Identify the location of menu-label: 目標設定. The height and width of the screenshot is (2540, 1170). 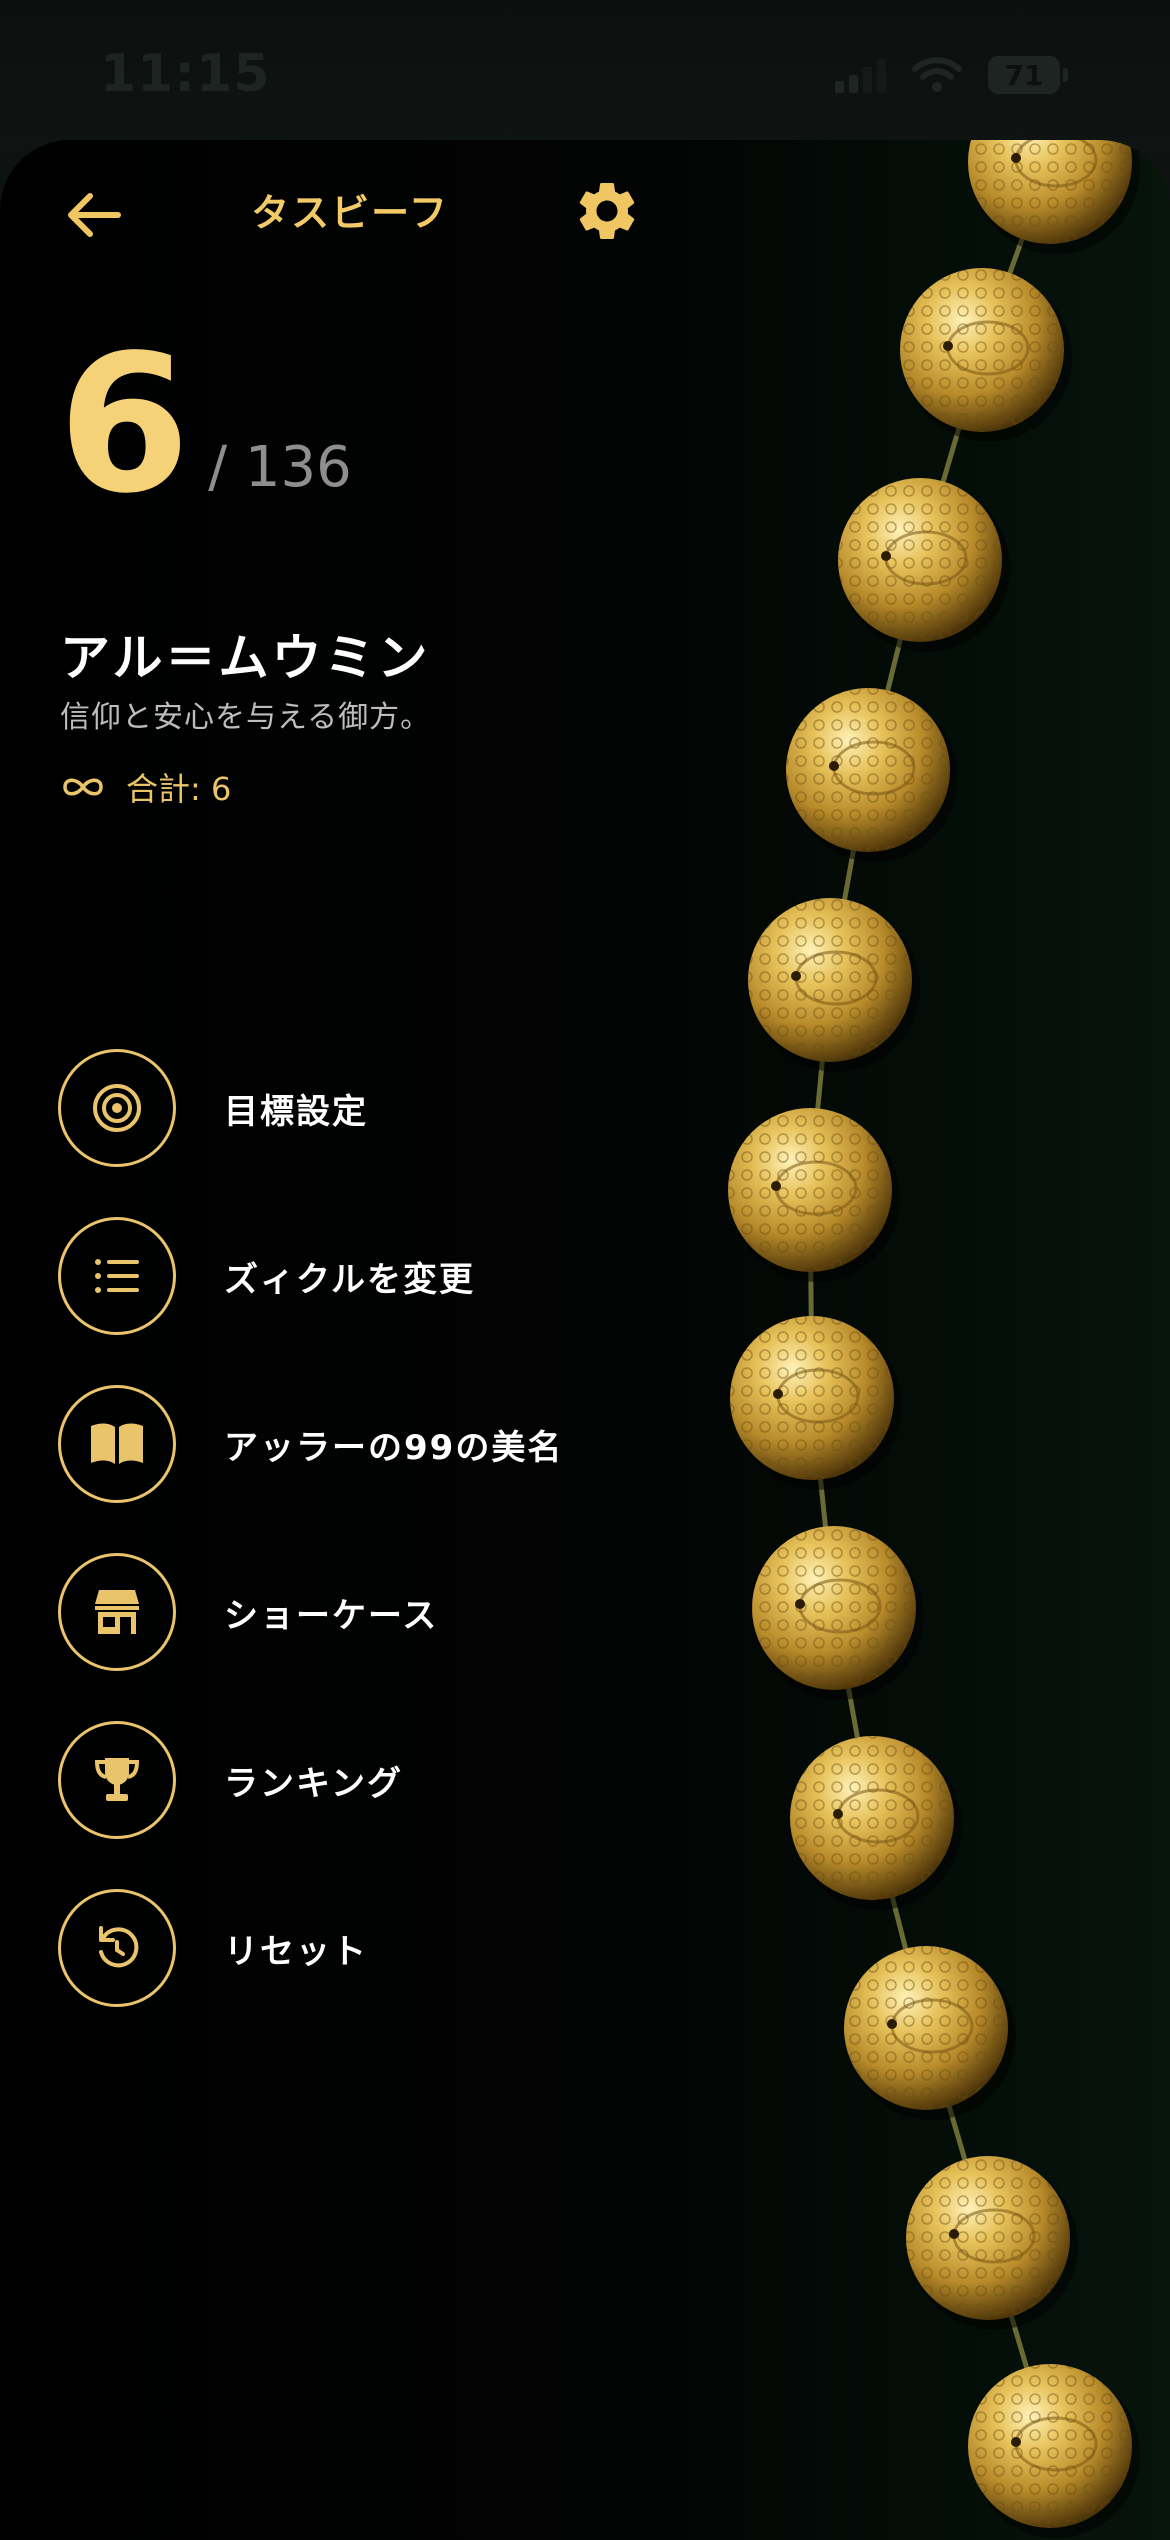
(296, 1111).